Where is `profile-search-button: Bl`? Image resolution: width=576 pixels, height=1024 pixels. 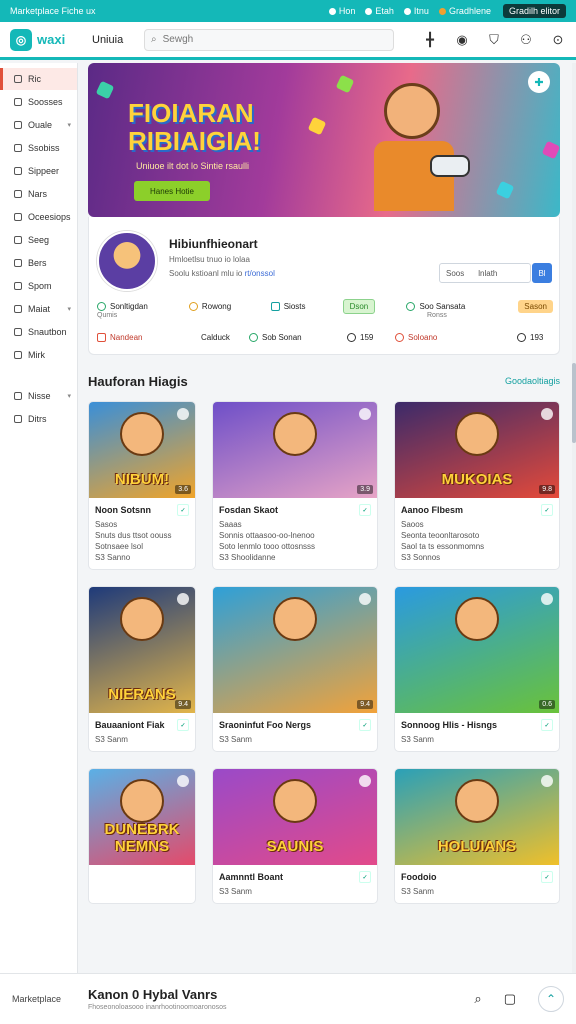
profile-search-button: Bl is located at coordinates (542, 273).